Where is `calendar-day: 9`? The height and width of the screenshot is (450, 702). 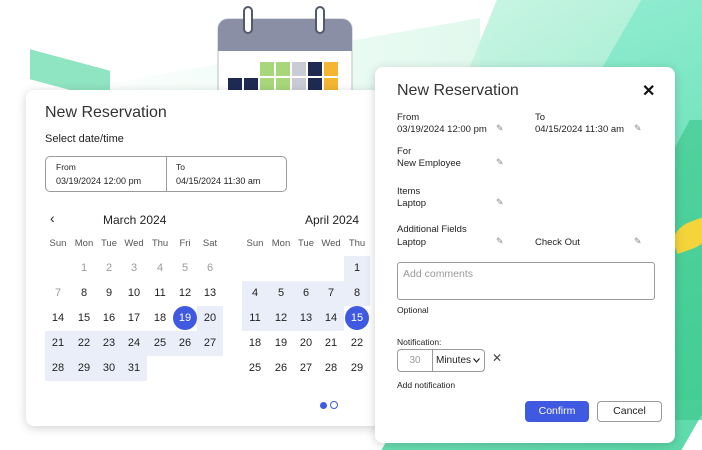 calendar-day: 9 is located at coordinates (109, 293).